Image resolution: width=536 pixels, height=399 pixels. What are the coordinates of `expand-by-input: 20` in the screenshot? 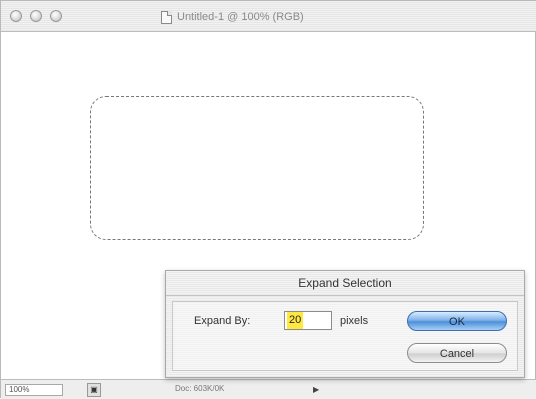 It's located at (308, 320).